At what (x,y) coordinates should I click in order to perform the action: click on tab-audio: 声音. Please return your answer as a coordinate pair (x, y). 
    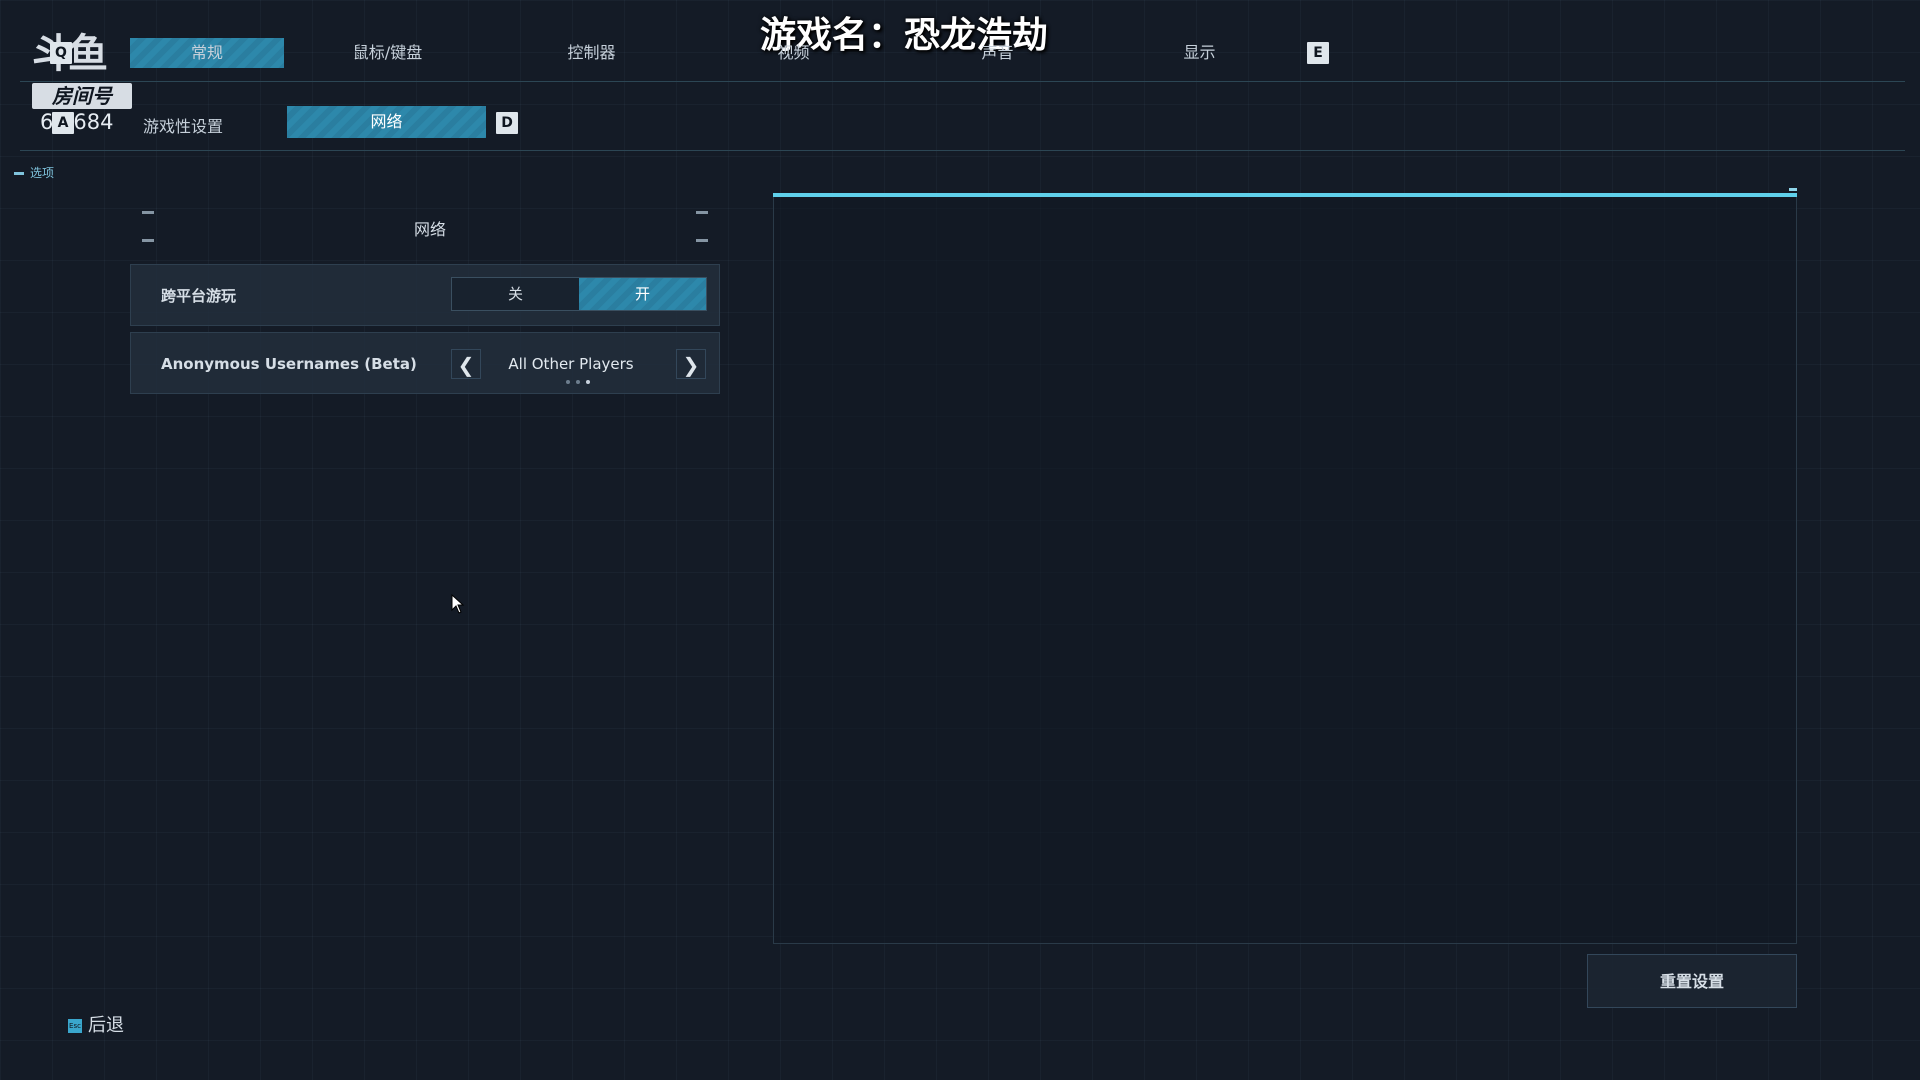
    Looking at the image, I should click on (997, 53).